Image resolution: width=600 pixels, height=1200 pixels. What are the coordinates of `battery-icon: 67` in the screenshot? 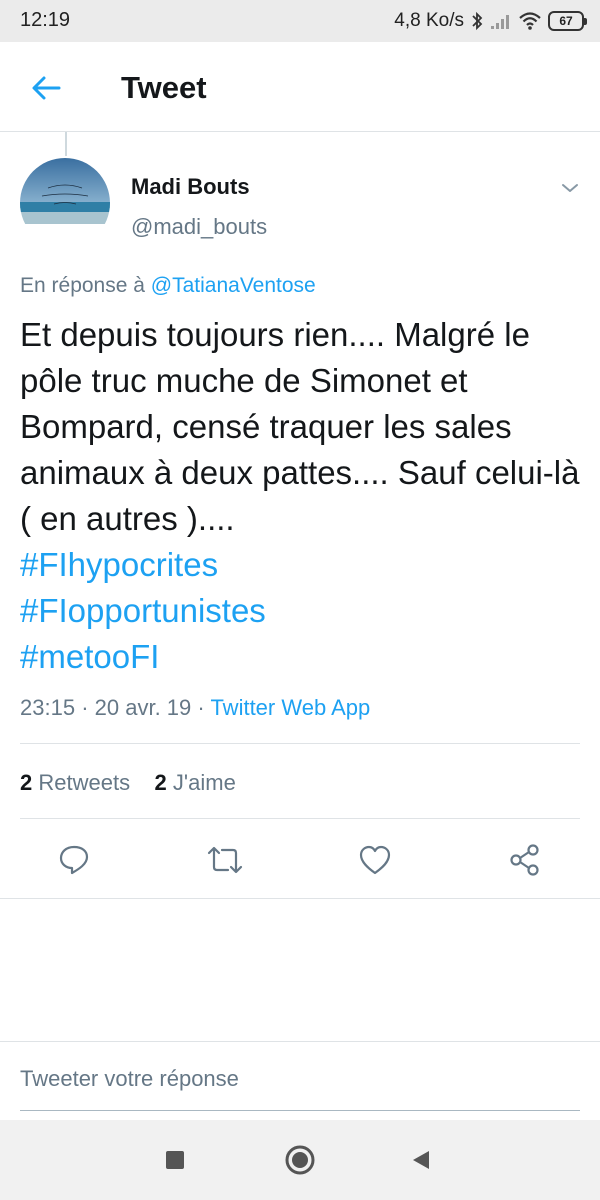 It's located at (567, 21).